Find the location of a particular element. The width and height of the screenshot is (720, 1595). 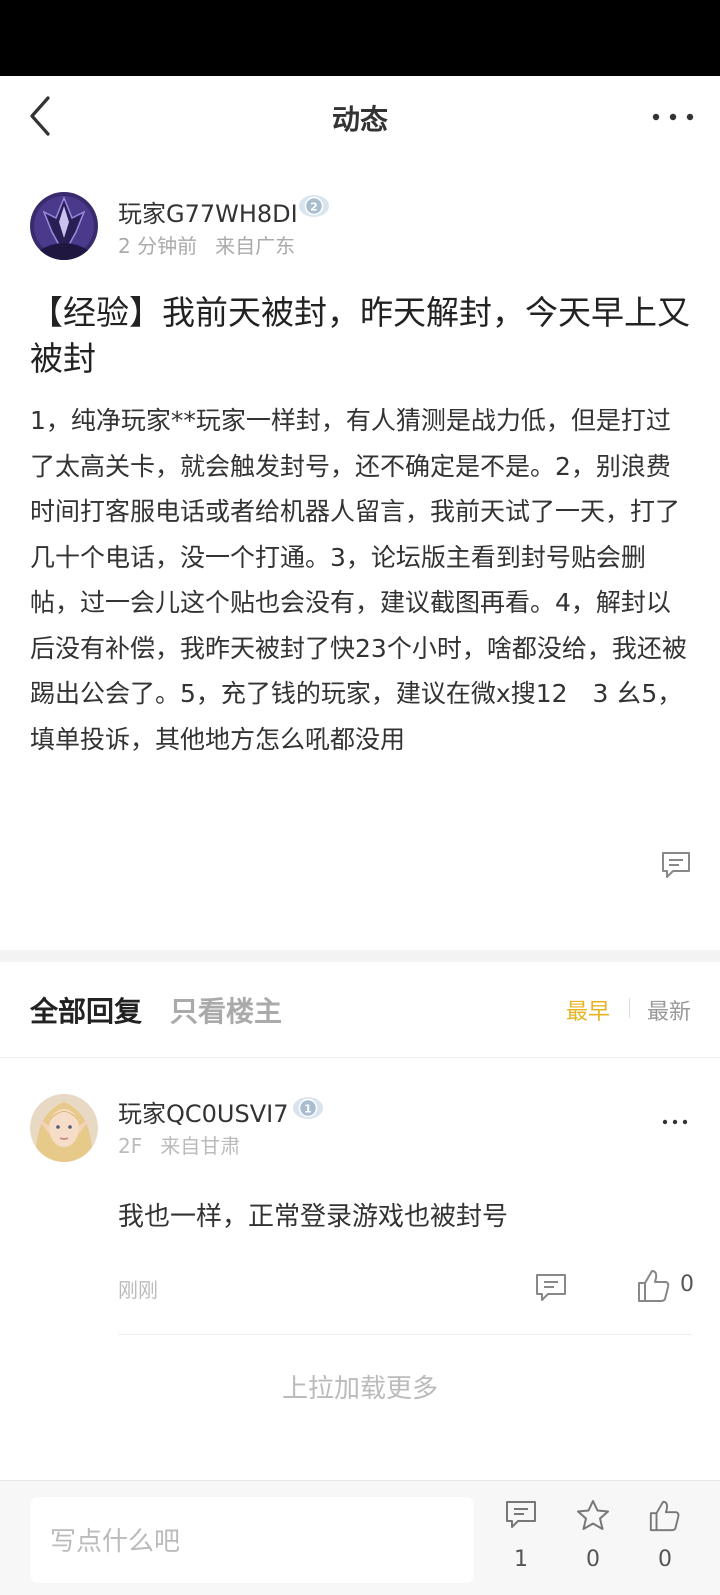

level-medal-icon: 1 is located at coordinates (308, 1108).